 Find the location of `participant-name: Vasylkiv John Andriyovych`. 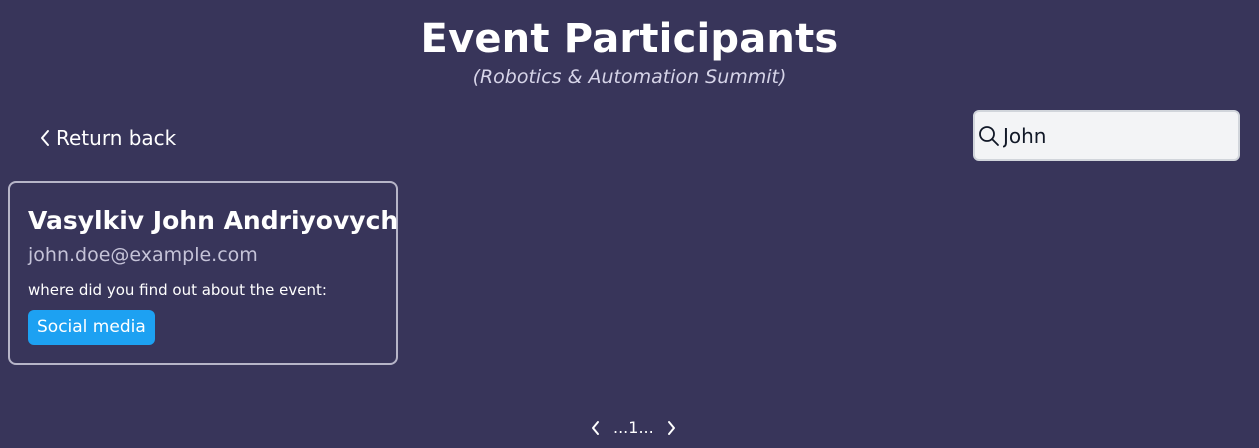

participant-name: Vasylkiv John Andriyovych is located at coordinates (213, 220).